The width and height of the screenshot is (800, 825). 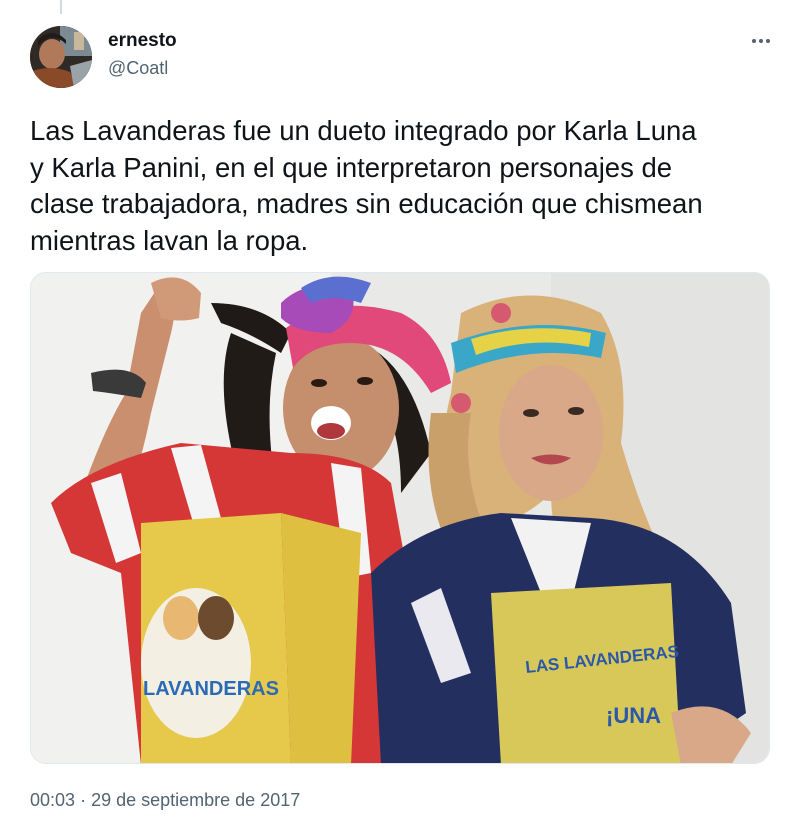 I want to click on apron-logo-text: LAVANDERAS, so click(x=211, y=689).